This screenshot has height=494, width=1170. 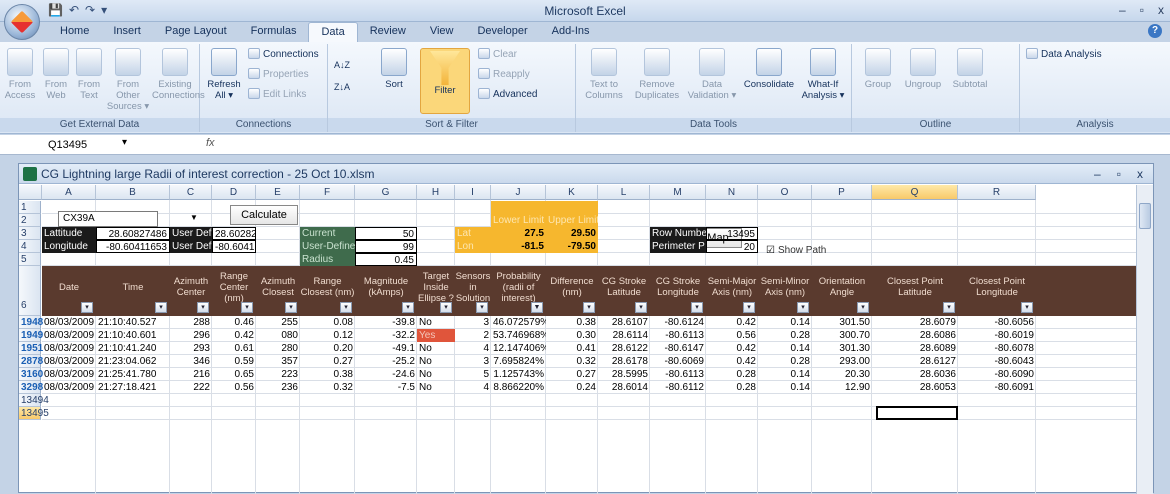 What do you see at coordinates (1122, 10) in the screenshot?
I see `minimize-button: –` at bounding box center [1122, 10].